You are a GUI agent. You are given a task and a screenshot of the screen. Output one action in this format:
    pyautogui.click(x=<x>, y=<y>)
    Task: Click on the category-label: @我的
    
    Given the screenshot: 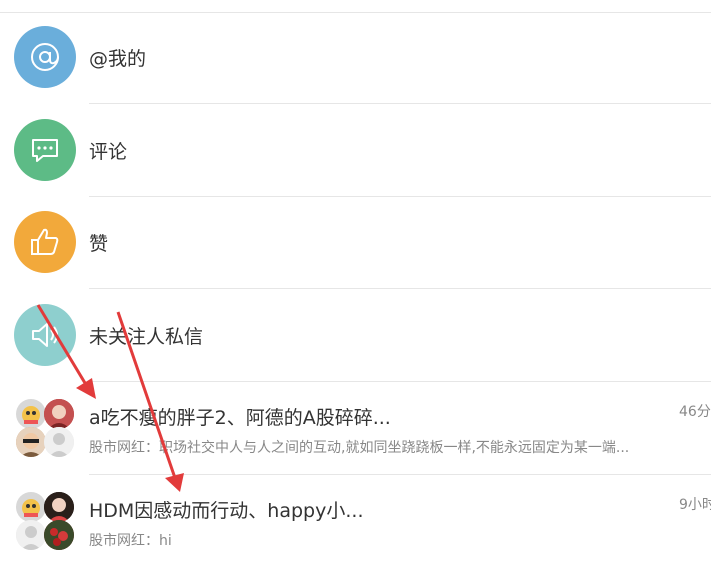 What is the action you would take?
    pyautogui.click(x=118, y=59)
    